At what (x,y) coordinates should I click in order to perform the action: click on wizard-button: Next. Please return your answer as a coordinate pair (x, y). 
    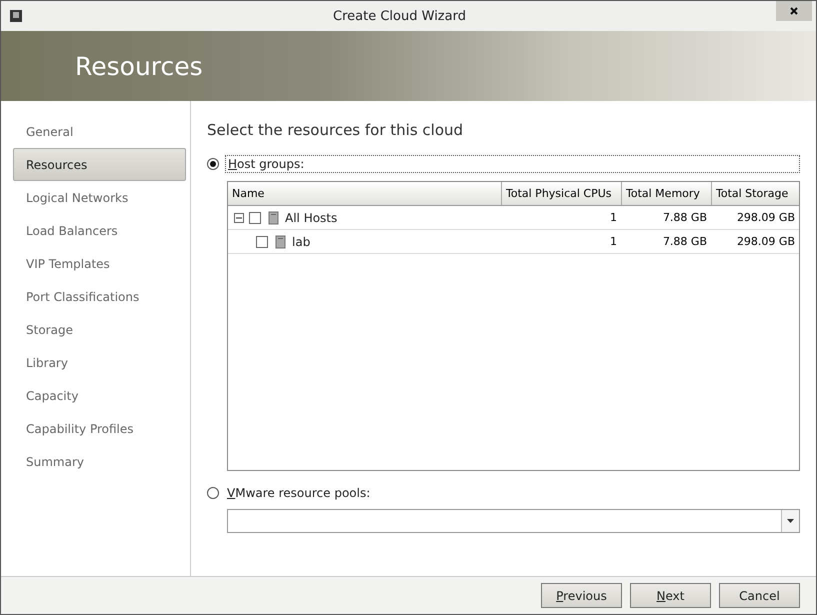
    Looking at the image, I should click on (670, 595).